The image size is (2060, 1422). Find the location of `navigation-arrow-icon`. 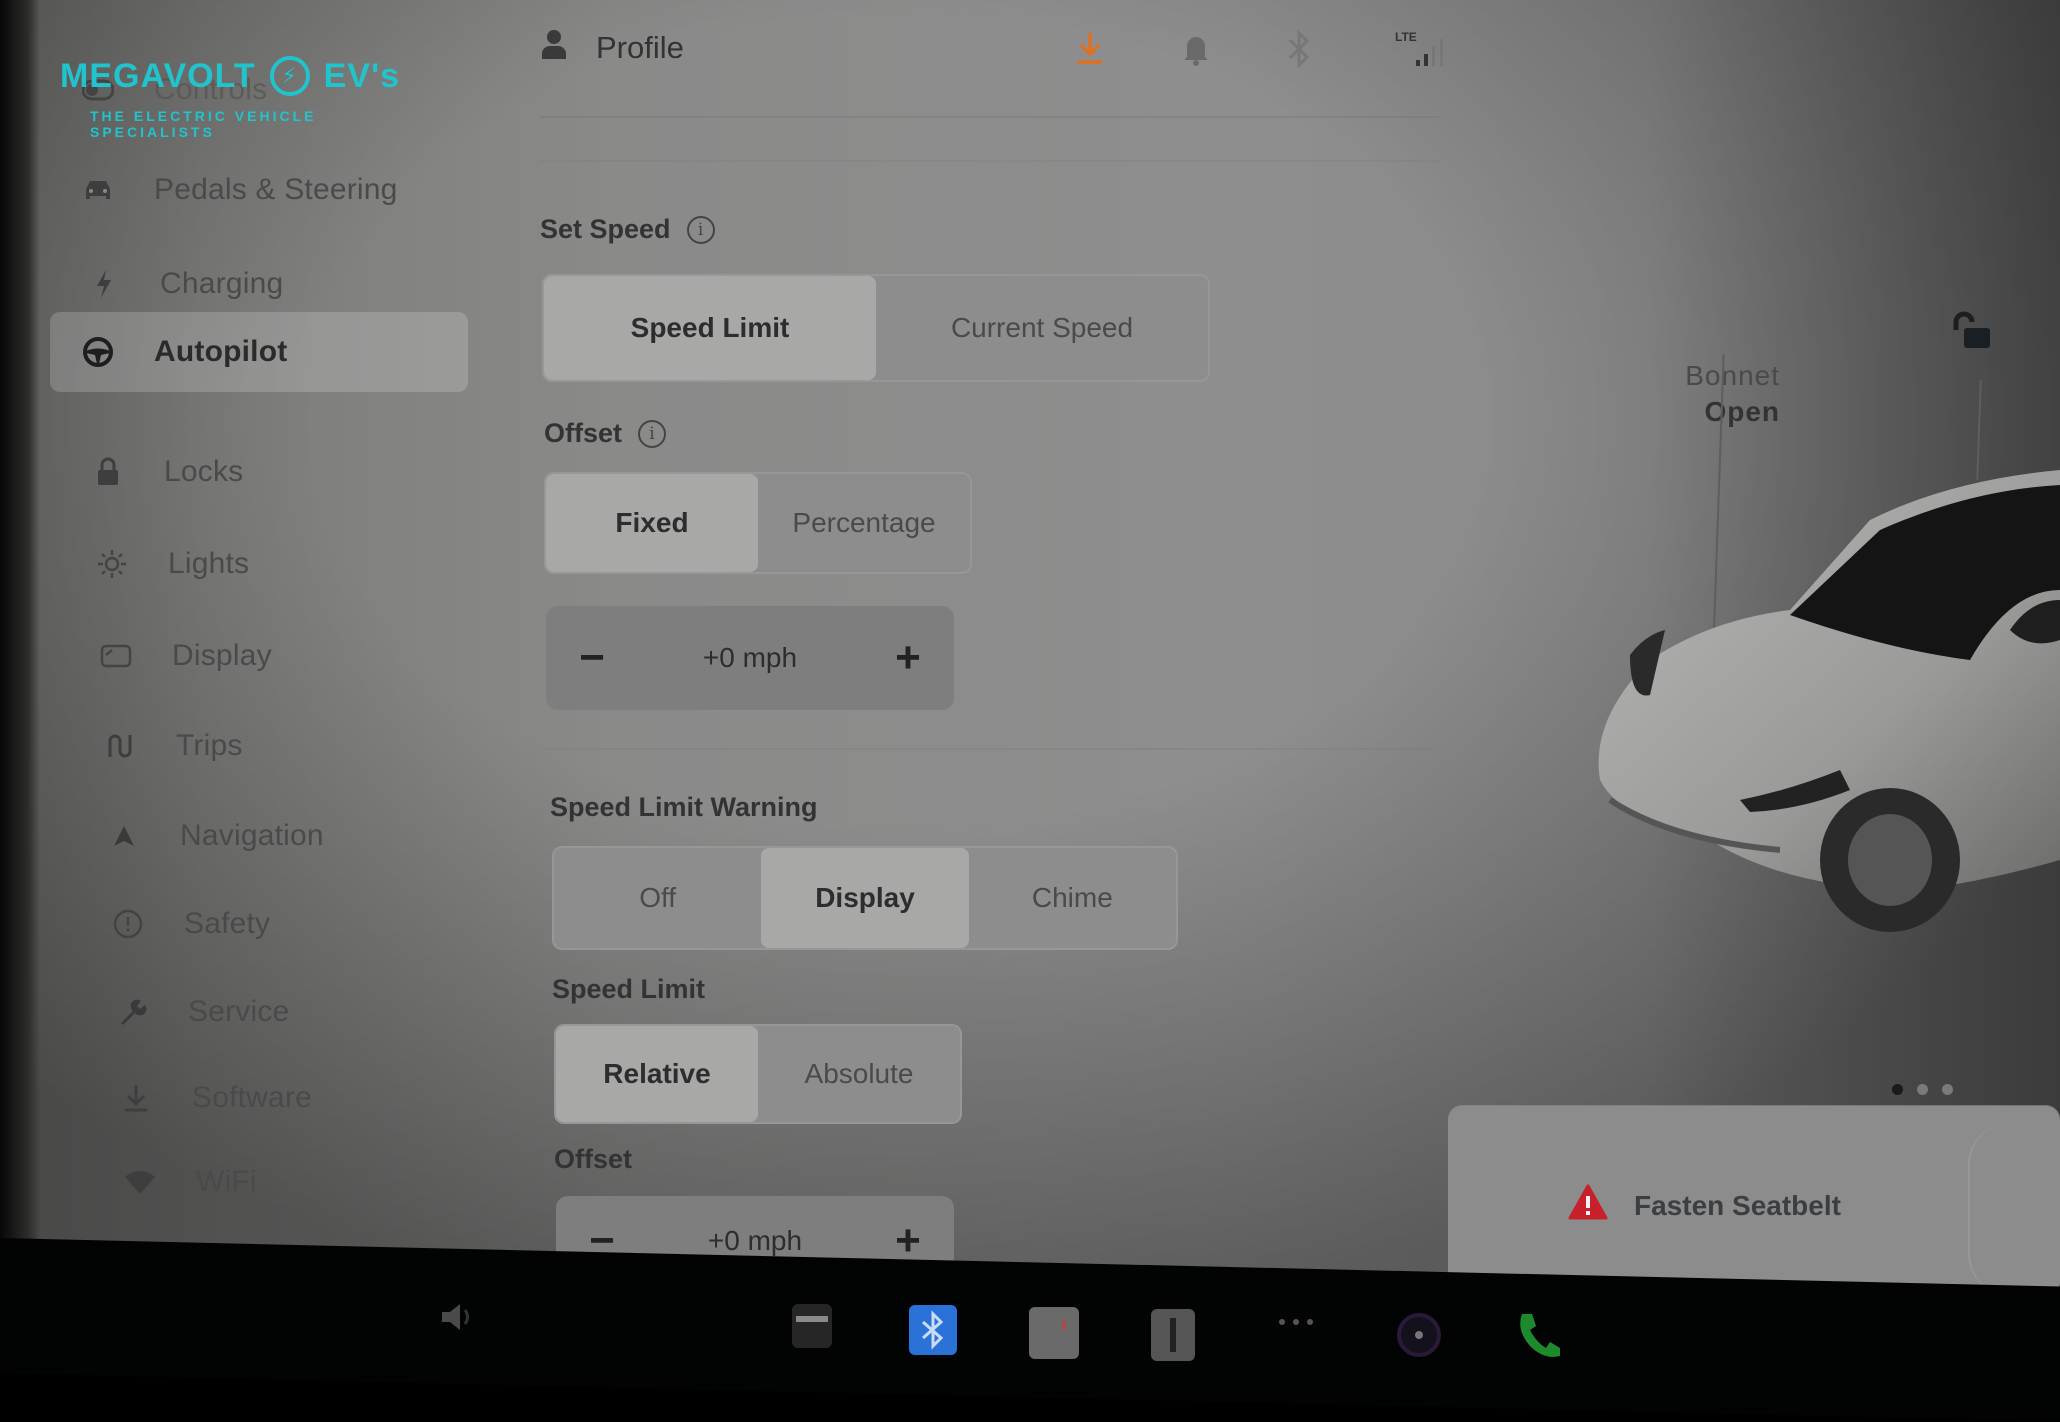

navigation-arrow-icon is located at coordinates (124, 836).